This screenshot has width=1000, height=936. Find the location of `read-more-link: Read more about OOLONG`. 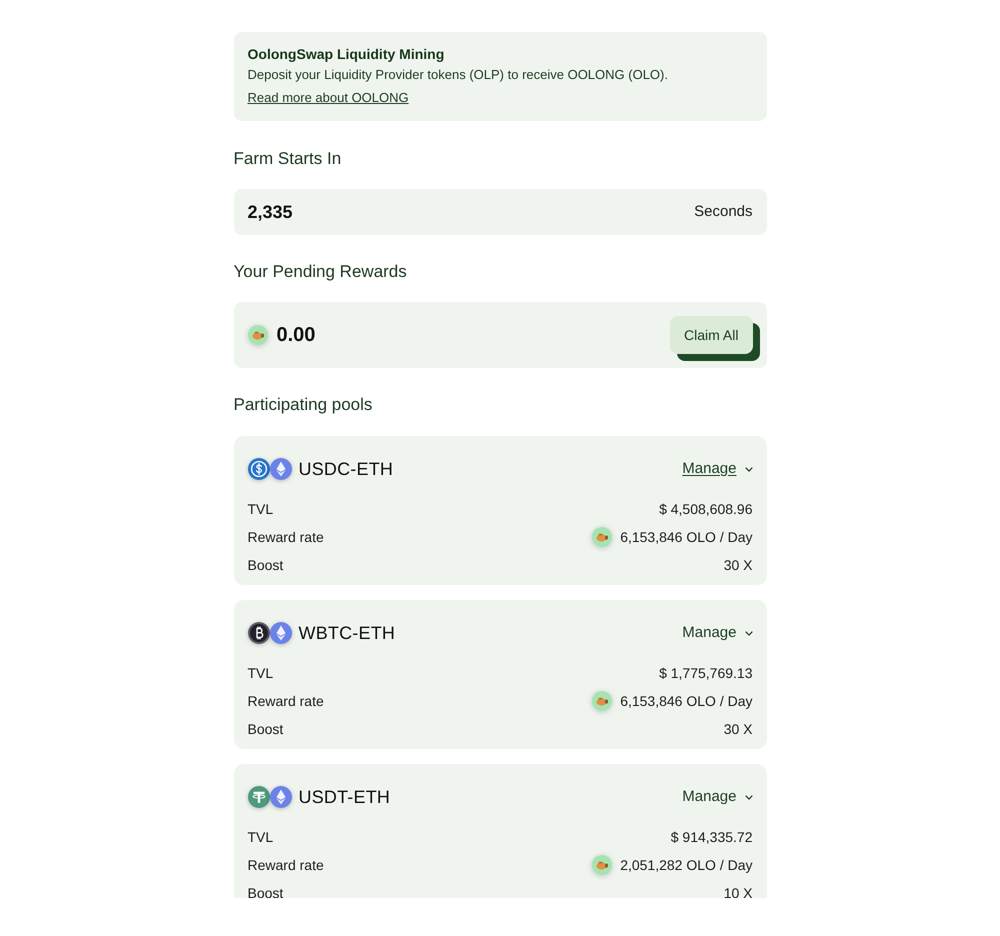

read-more-link: Read more about OOLONG is located at coordinates (328, 97).